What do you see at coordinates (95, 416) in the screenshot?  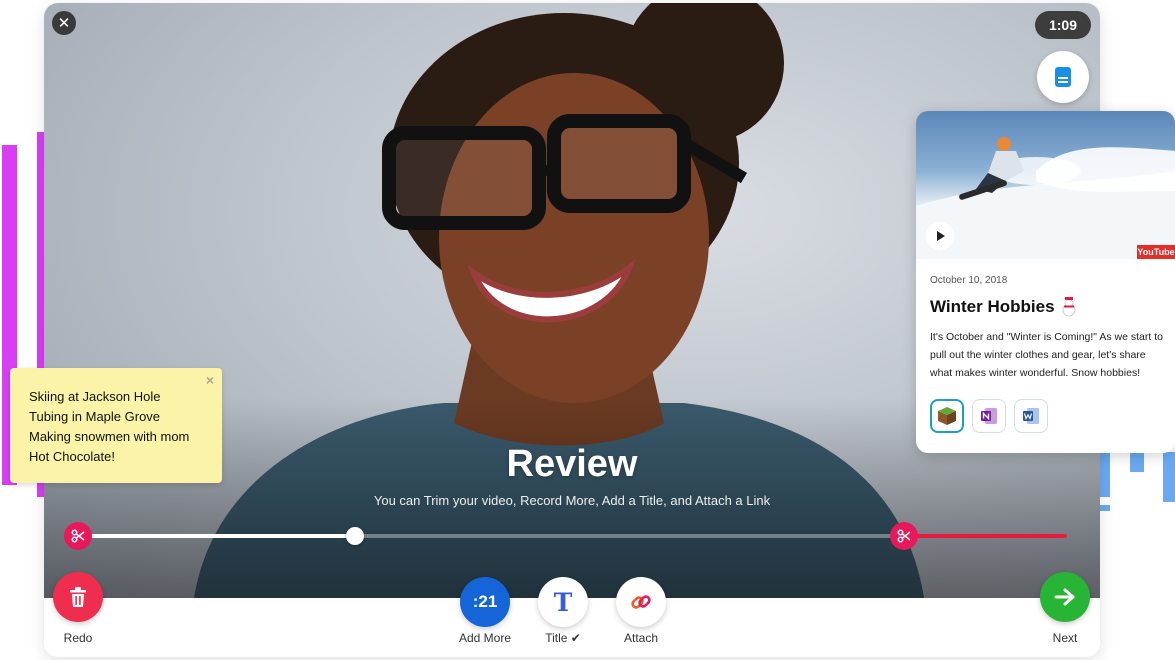 I see `sticky-note-line: Tubing in Maple Grove` at bounding box center [95, 416].